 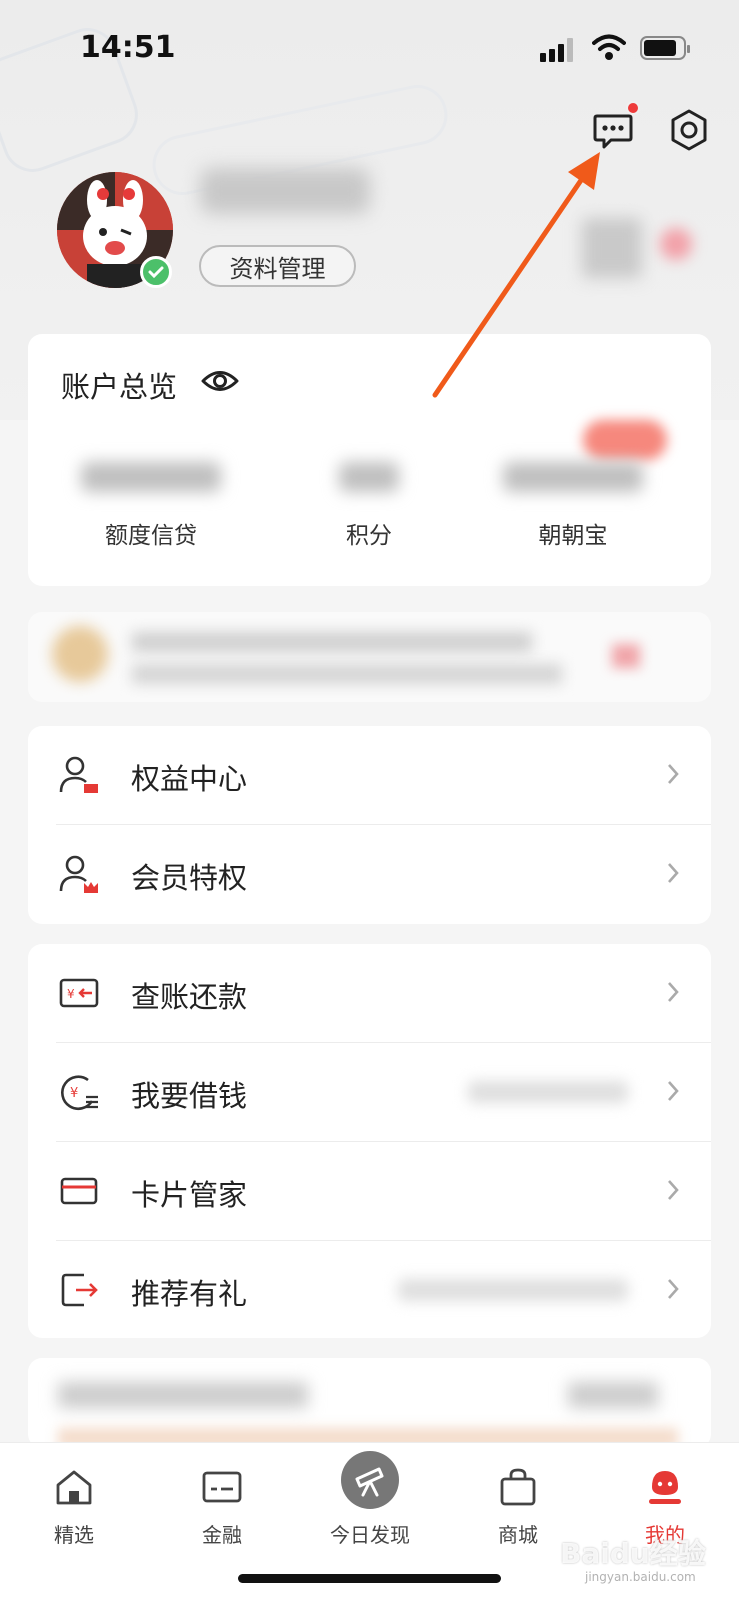 What do you see at coordinates (369, 1290) in the screenshot?
I see `menu-item-referral-gift: 推荐有礼` at bounding box center [369, 1290].